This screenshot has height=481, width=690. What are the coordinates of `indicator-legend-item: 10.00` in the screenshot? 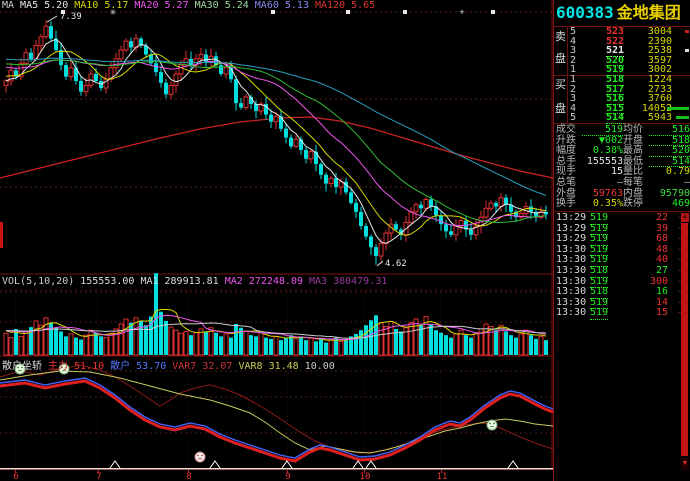 It's located at (319, 366).